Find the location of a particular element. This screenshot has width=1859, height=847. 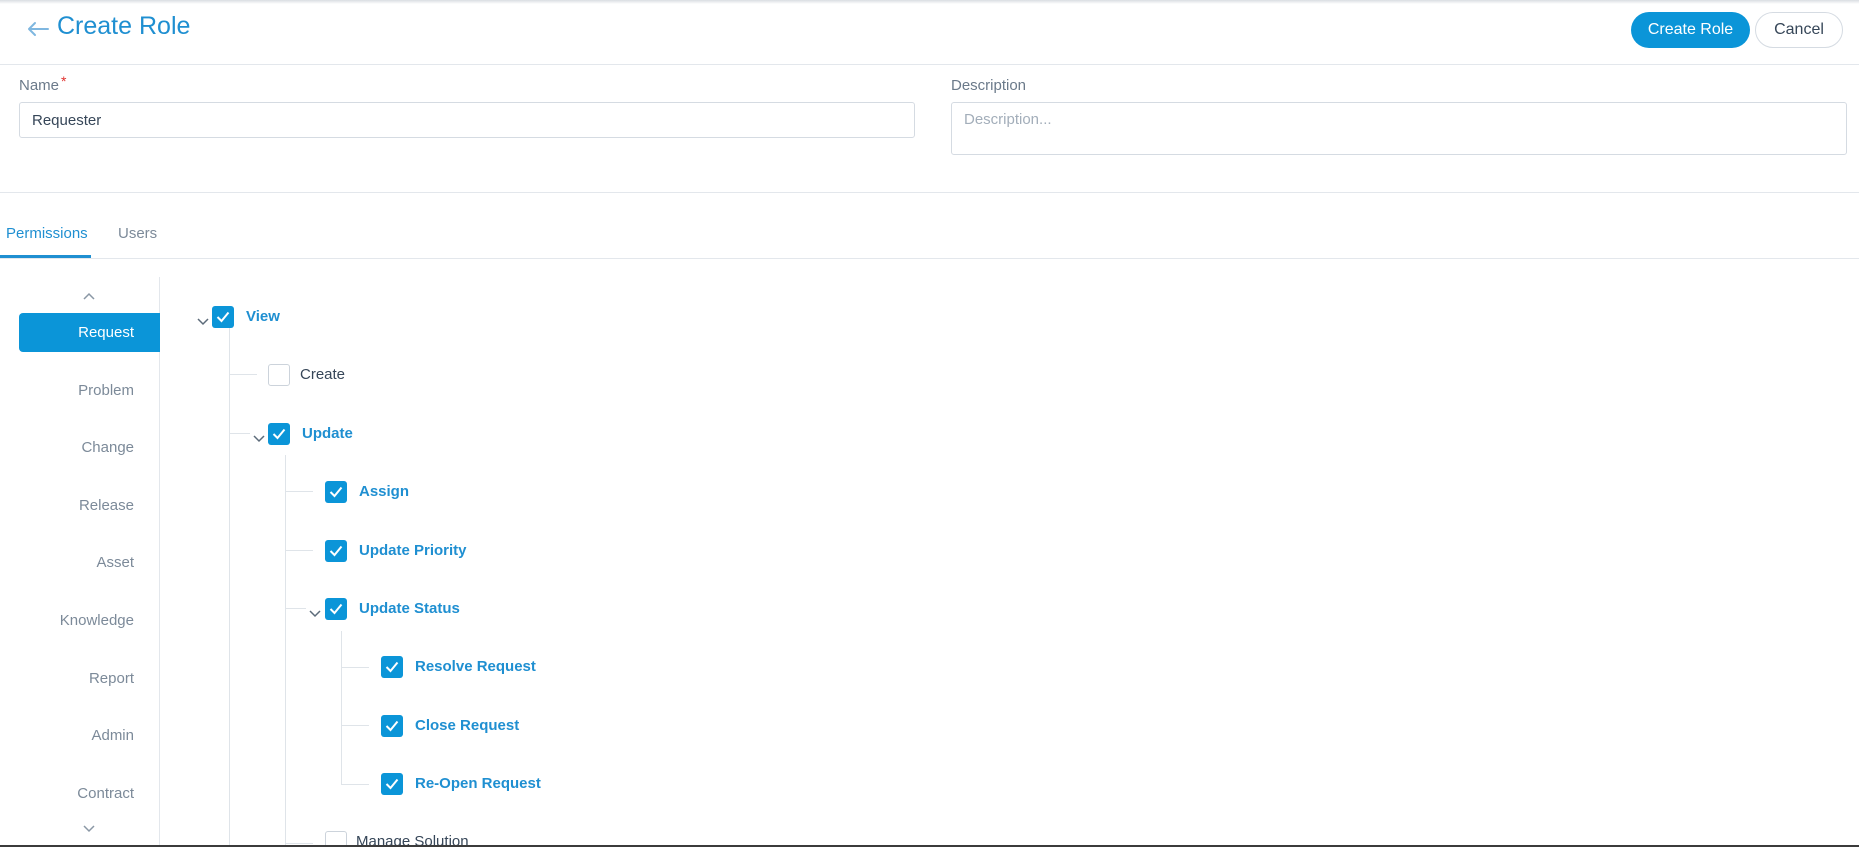

back-arrow-icon is located at coordinates (38, 29).